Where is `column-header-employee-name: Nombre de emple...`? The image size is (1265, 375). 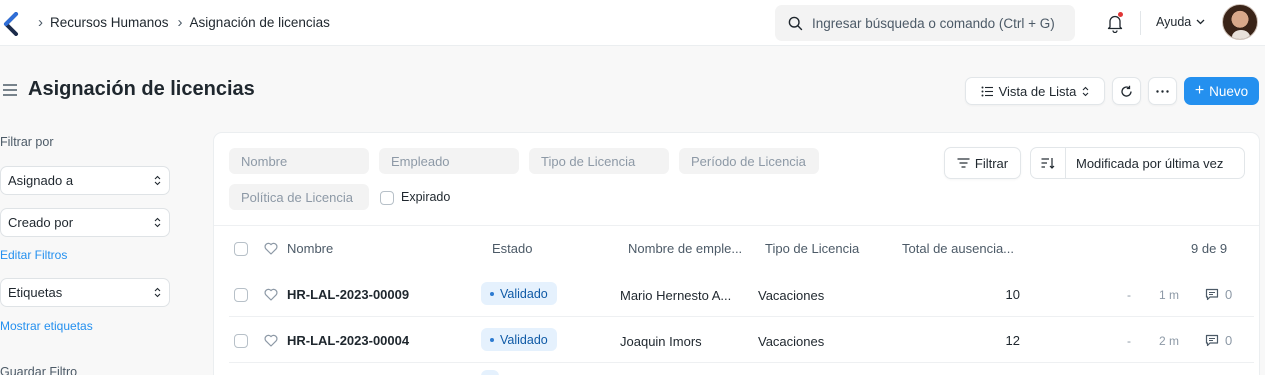
column-header-employee-name: Nombre de emple... is located at coordinates (685, 248).